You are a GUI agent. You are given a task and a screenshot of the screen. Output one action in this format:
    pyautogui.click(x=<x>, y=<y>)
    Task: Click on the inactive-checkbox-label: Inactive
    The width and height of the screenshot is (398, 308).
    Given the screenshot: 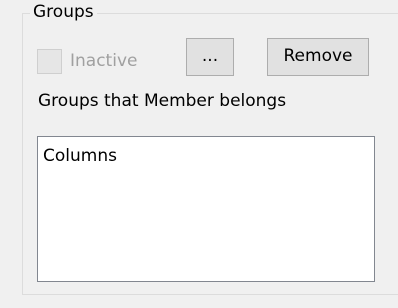 What is the action you would take?
    pyautogui.click(x=103, y=61)
    